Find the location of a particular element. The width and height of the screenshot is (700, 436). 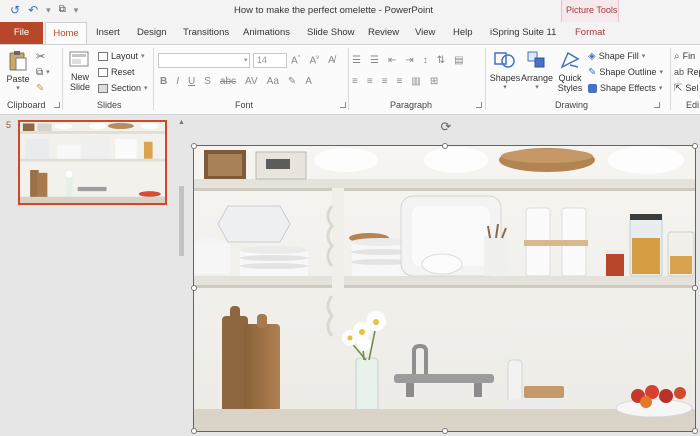

tab-transitions: Transitions is located at coordinates (206, 33).